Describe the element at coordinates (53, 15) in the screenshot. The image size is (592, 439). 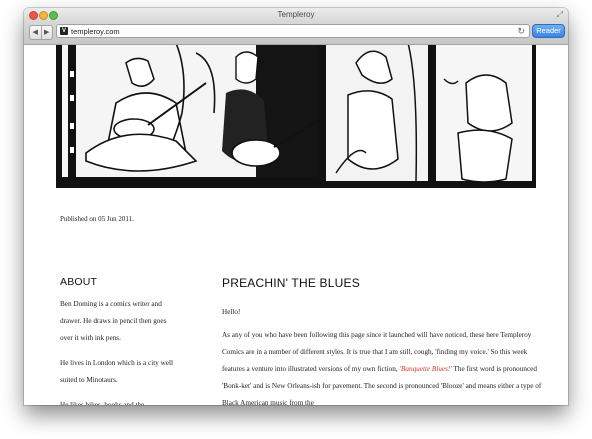
I see `zoom-window-button` at that location.